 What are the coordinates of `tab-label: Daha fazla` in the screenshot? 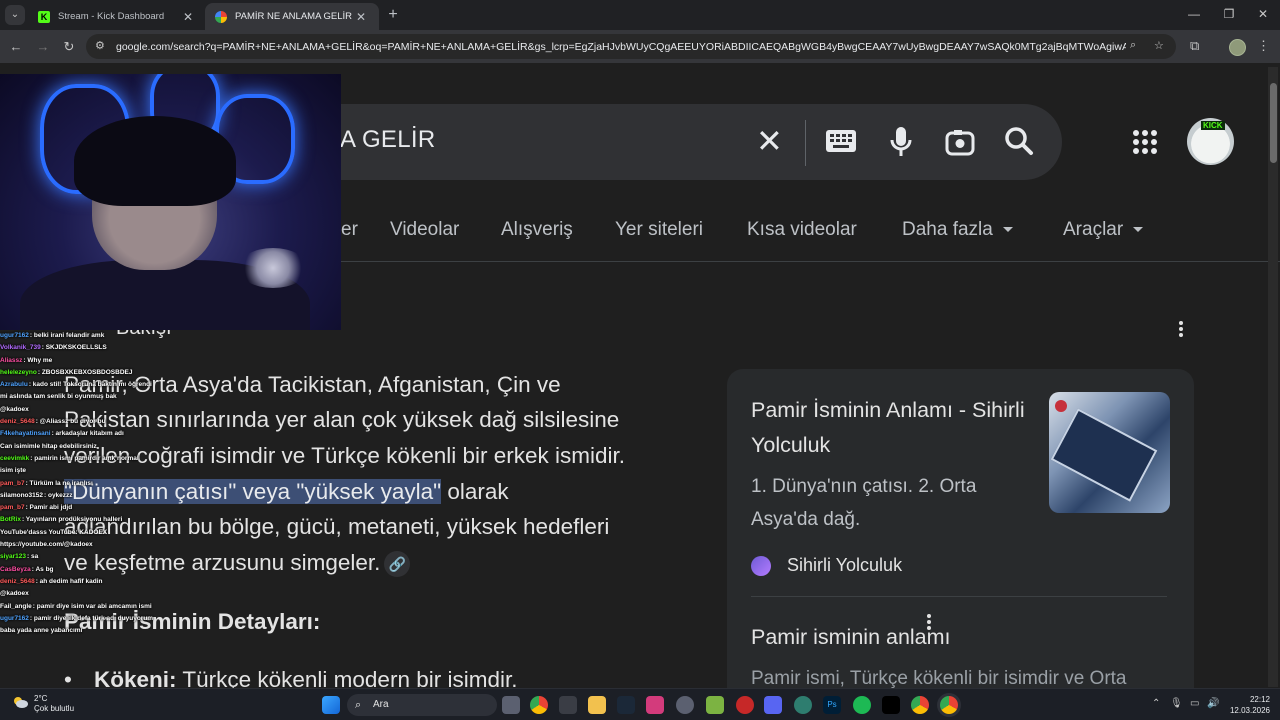 It's located at (947, 229).